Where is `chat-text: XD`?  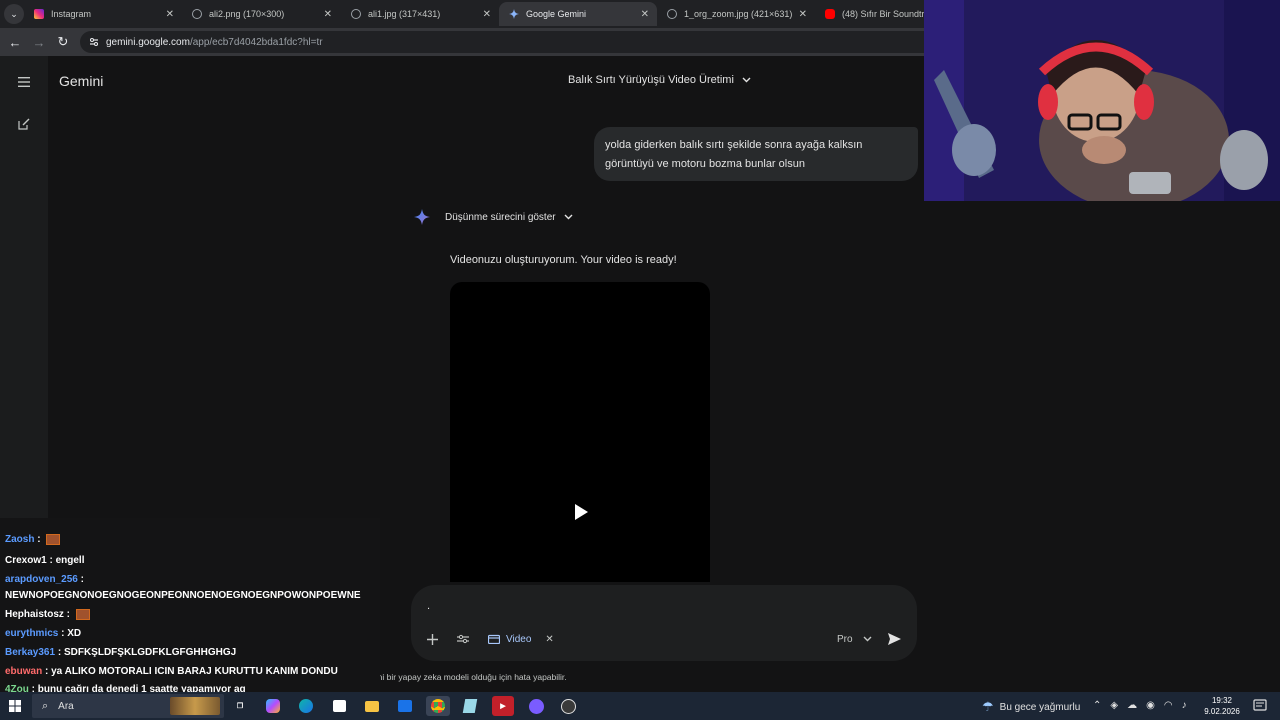 chat-text: XD is located at coordinates (74, 633).